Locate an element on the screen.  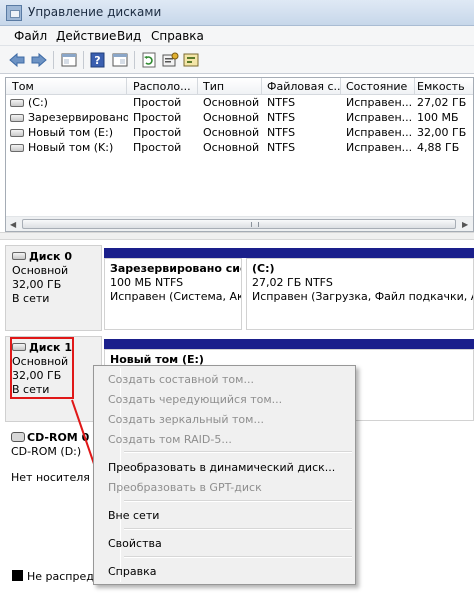
scroll-left-icon: ◀ is located at coordinates (13, 224).